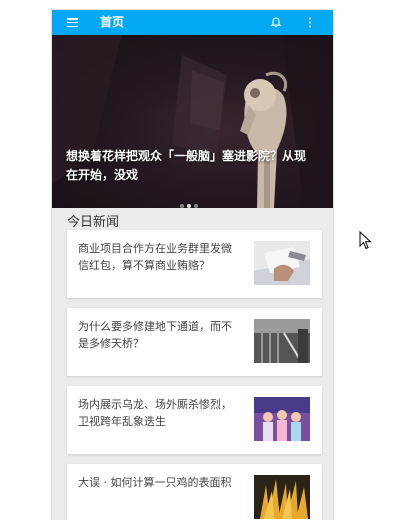  Describe the element at coordinates (365, 240) in the screenshot. I see `mouse-cursor-icon` at that location.